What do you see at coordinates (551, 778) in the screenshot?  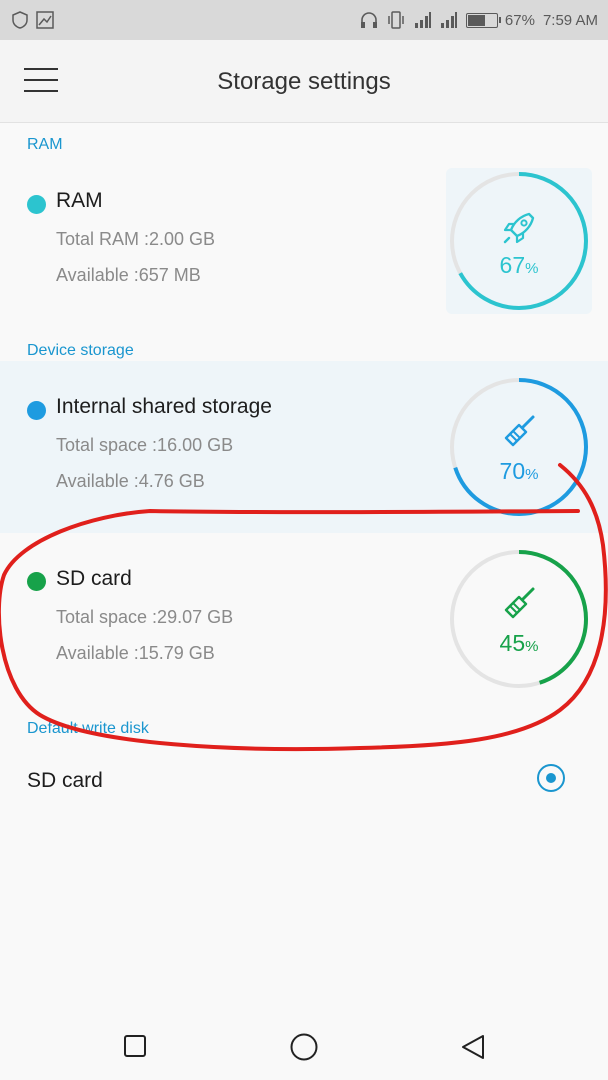 I see `default-write-disk-radio` at bounding box center [551, 778].